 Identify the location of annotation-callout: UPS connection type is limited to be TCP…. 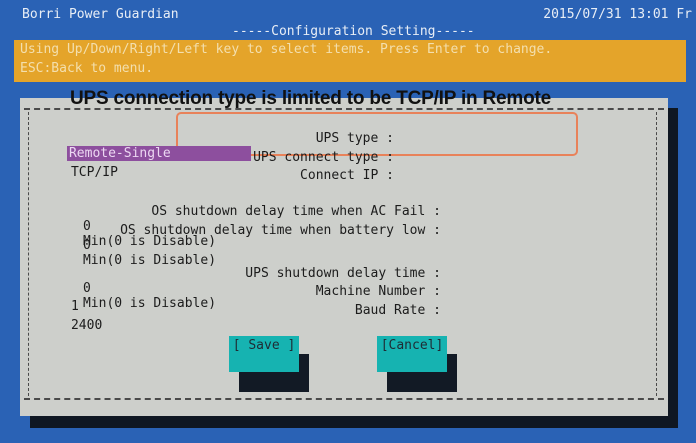
(311, 98).